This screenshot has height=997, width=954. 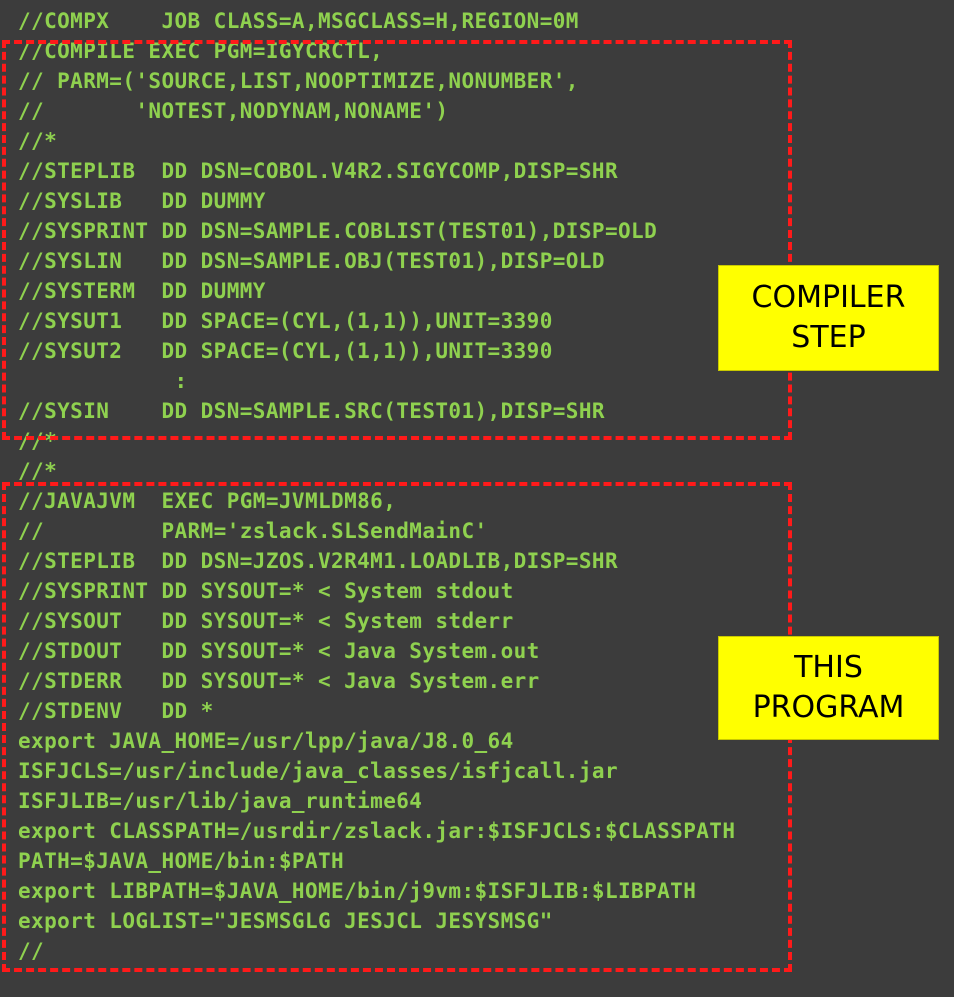 What do you see at coordinates (828, 688) in the screenshot?
I see `this-program-callout: THIS PROGRAM` at bounding box center [828, 688].